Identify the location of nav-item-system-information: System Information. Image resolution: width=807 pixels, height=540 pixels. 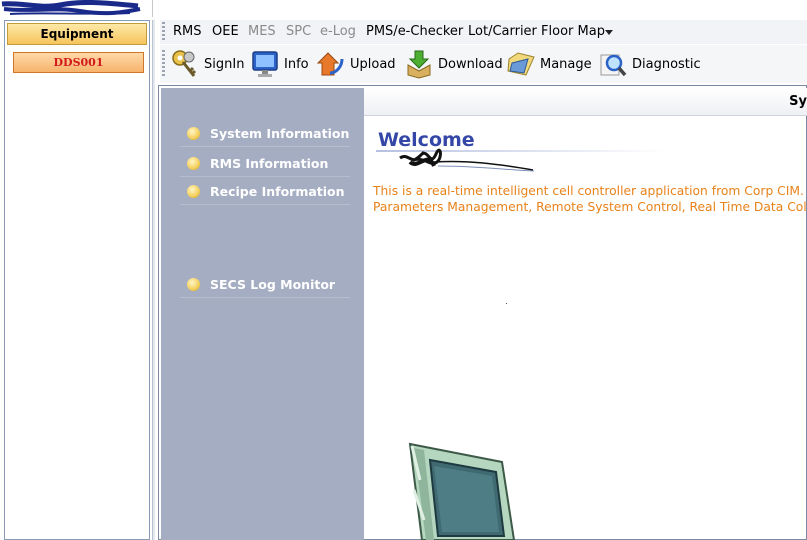
(265, 134).